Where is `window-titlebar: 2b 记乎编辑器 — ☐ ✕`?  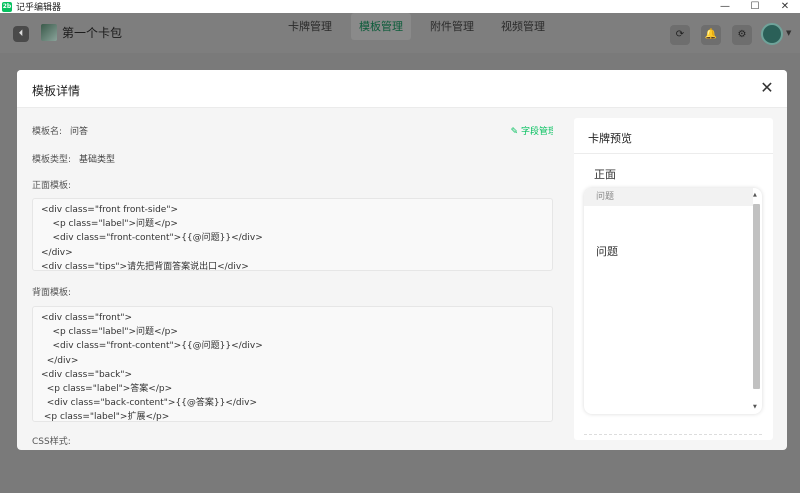
window-titlebar: 2b 记乎编辑器 — ☐ ✕ is located at coordinates (400, 6).